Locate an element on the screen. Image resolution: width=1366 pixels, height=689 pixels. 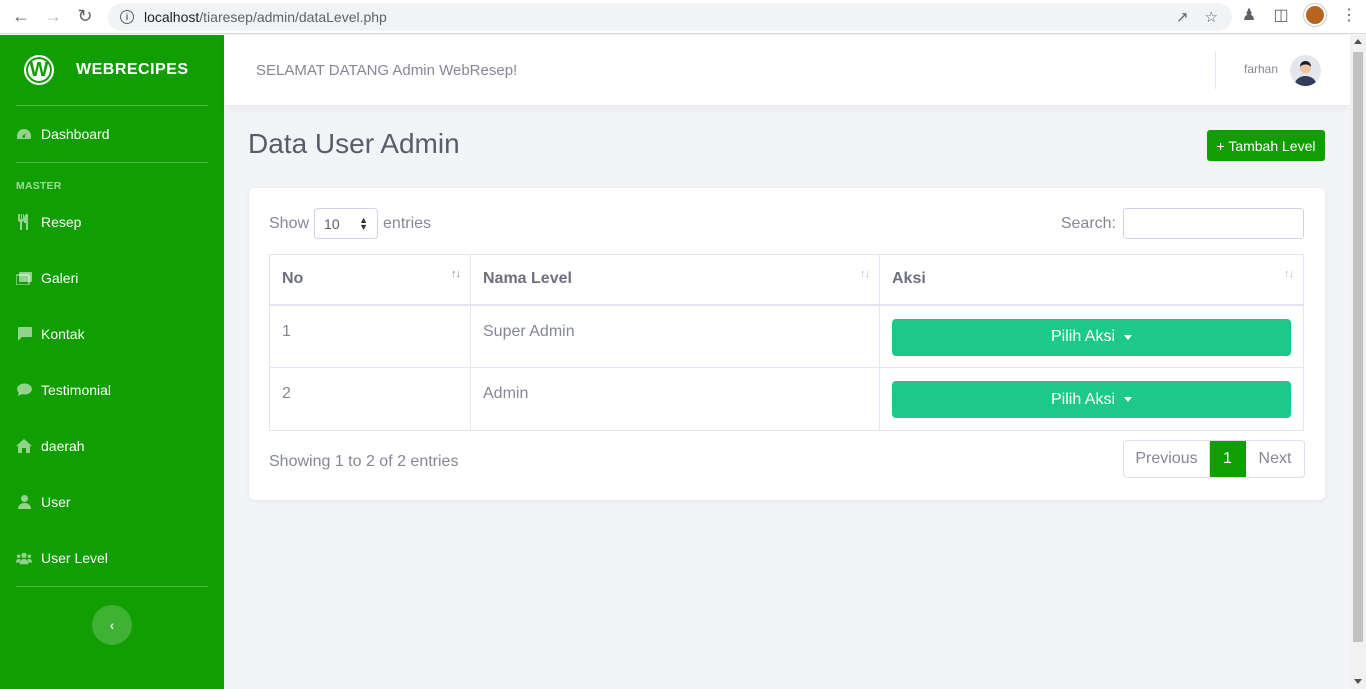
sidebar-heading-master: MASTER is located at coordinates (39, 186).